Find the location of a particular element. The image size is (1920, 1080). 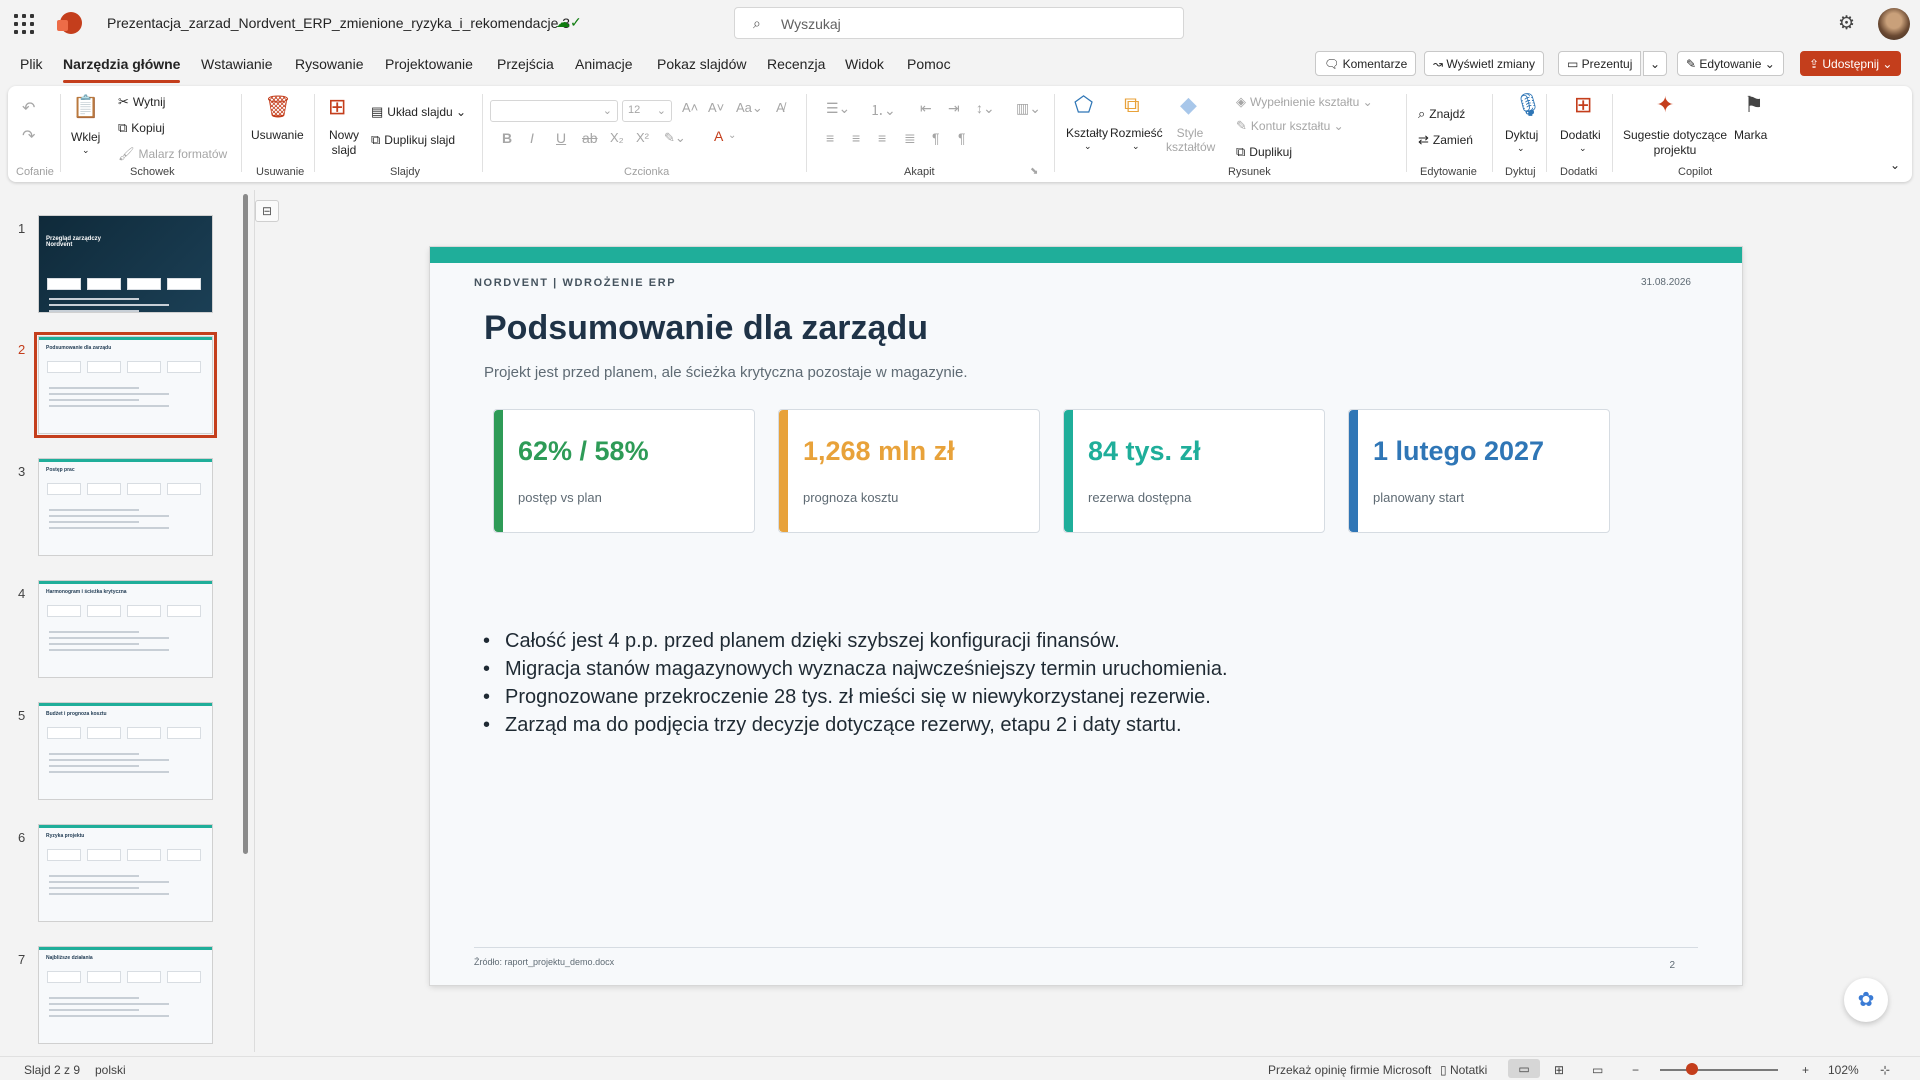

shape-styles-icon: ◆ is located at coordinates (1188, 105).